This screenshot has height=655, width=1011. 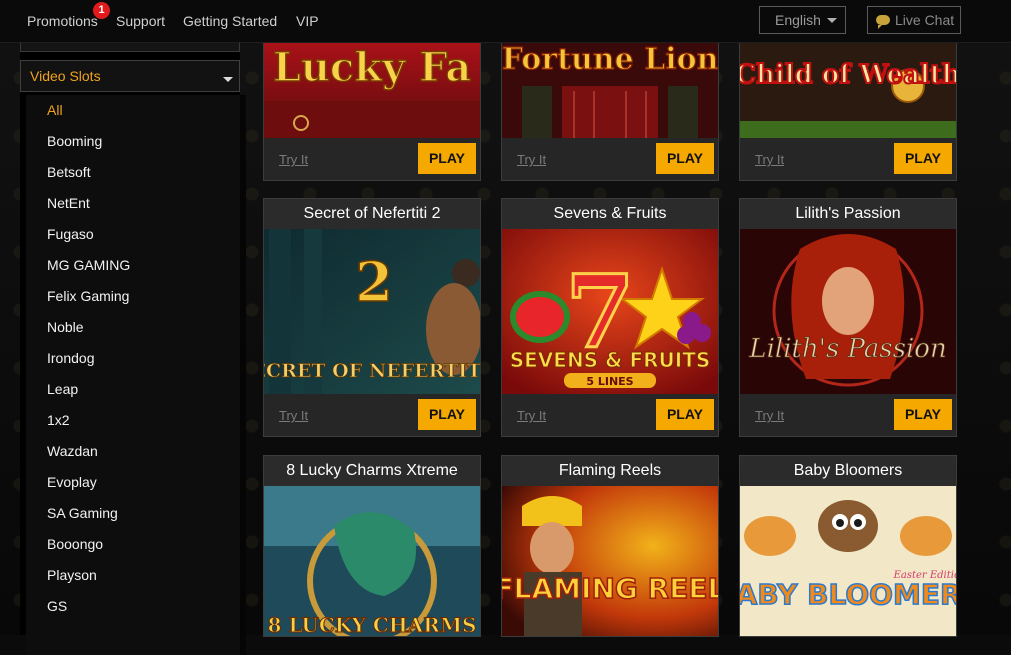 I want to click on game-thumbnail: Child of Wealth, so click(x=848, y=84).